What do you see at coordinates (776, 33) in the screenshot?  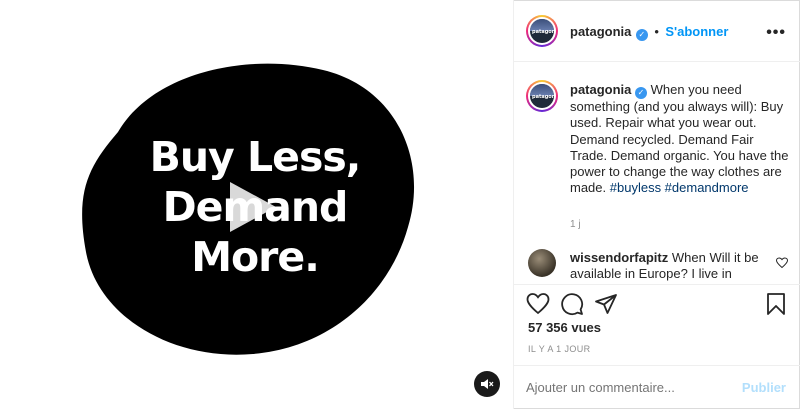 I see `more-horizontal-icon: •••` at bounding box center [776, 33].